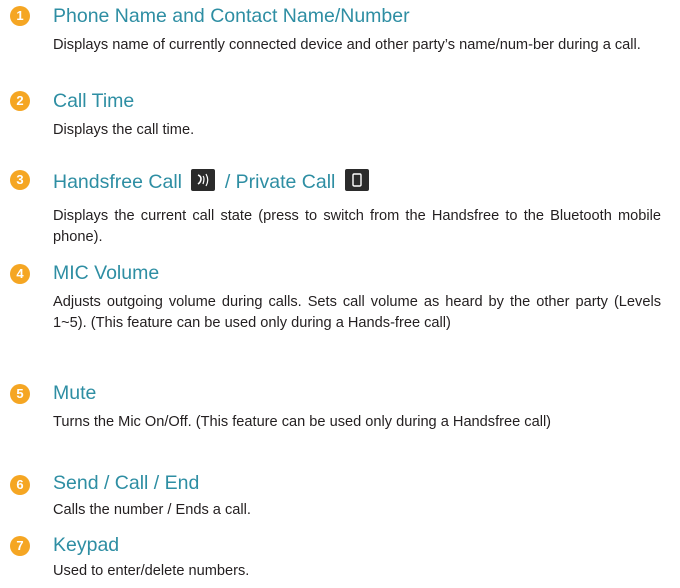 The image size is (680, 588). I want to click on number-badge: 6, so click(20, 485).